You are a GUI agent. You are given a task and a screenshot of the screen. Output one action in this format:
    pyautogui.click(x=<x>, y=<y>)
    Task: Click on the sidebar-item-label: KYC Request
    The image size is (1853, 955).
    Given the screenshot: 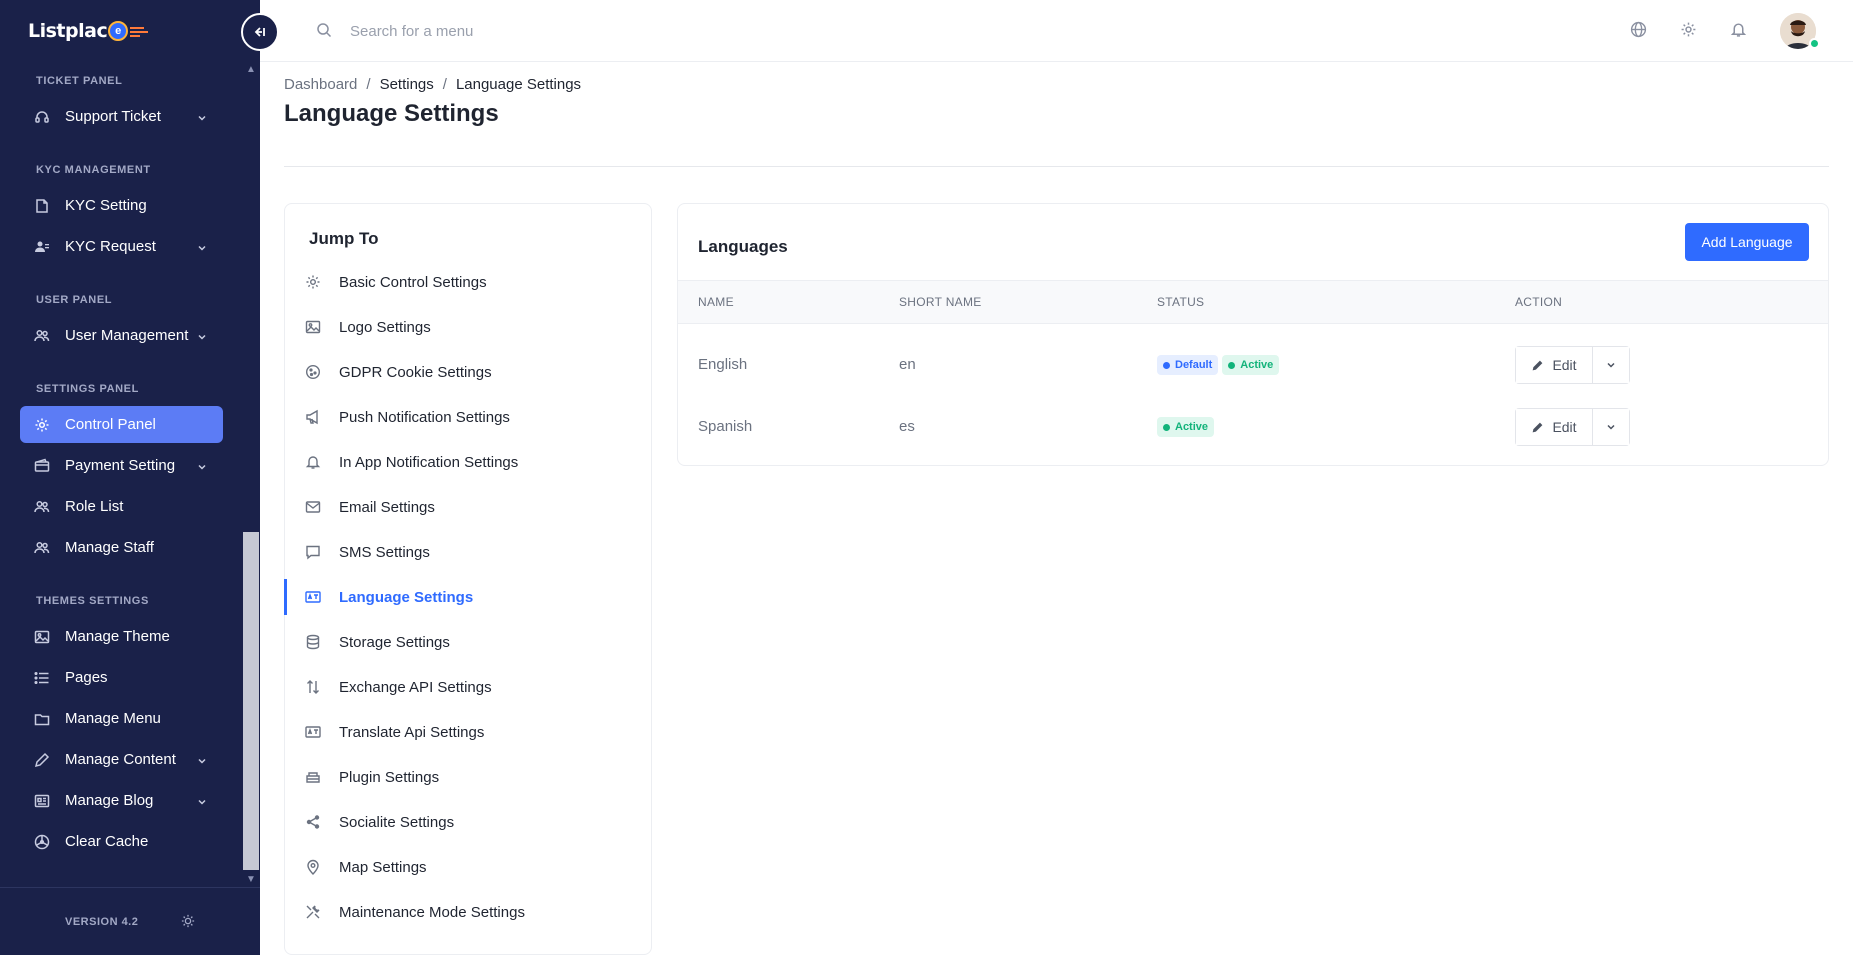 What is the action you would take?
    pyautogui.click(x=110, y=246)
    